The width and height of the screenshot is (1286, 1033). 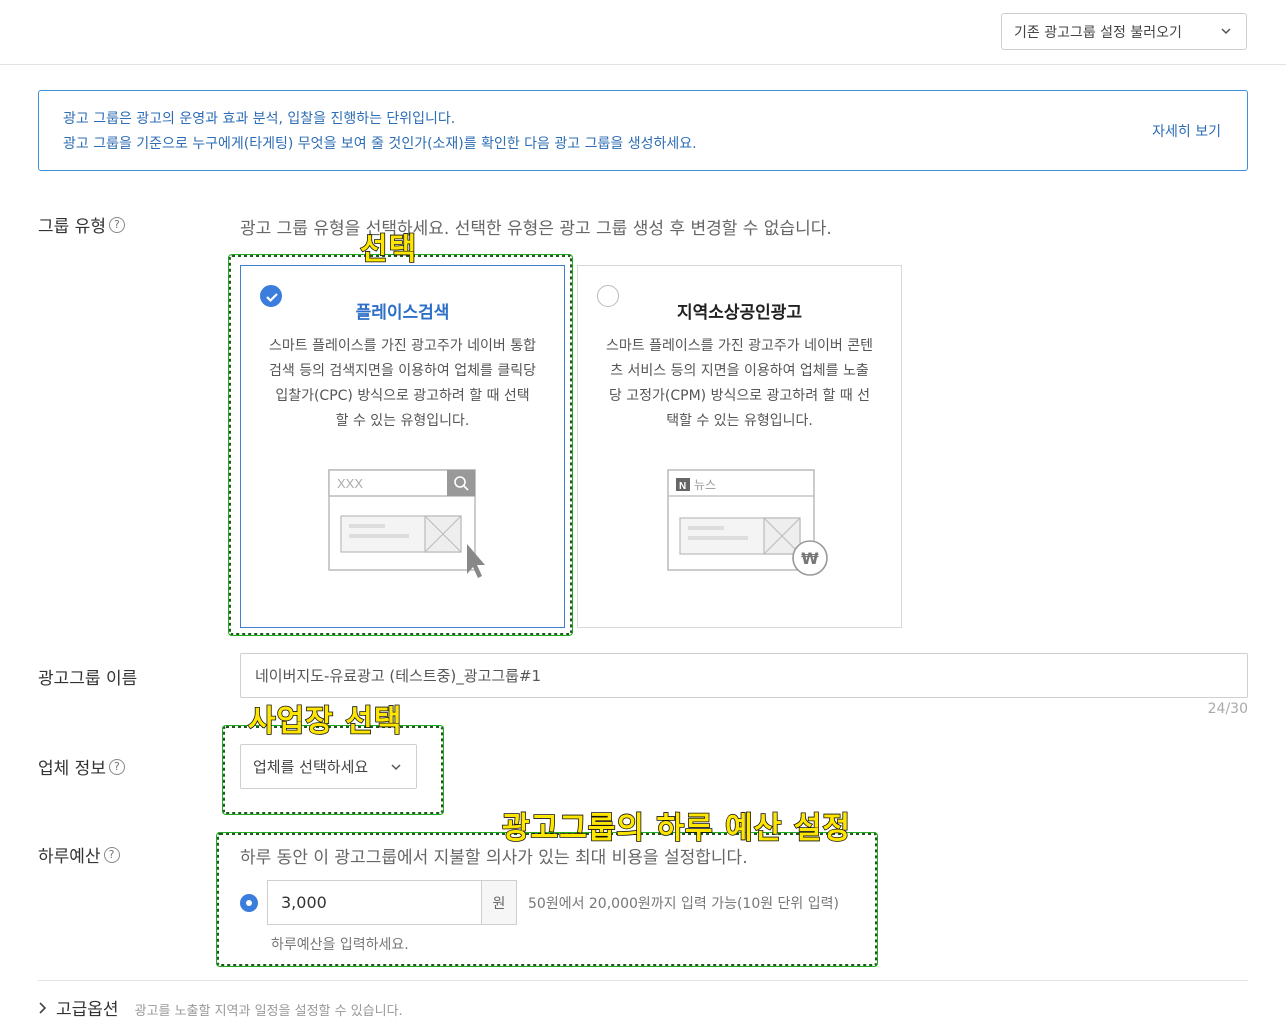 What do you see at coordinates (400, 445) in the screenshot?
I see `annotation-box-select` at bounding box center [400, 445].